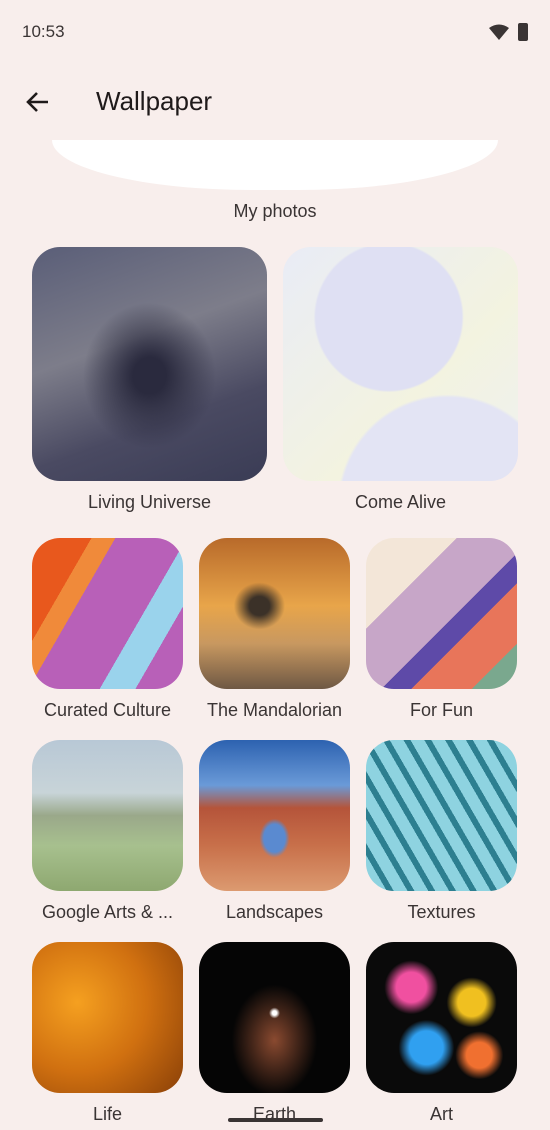  Describe the element at coordinates (523, 32) in the screenshot. I see `battery-charging-icon` at that location.